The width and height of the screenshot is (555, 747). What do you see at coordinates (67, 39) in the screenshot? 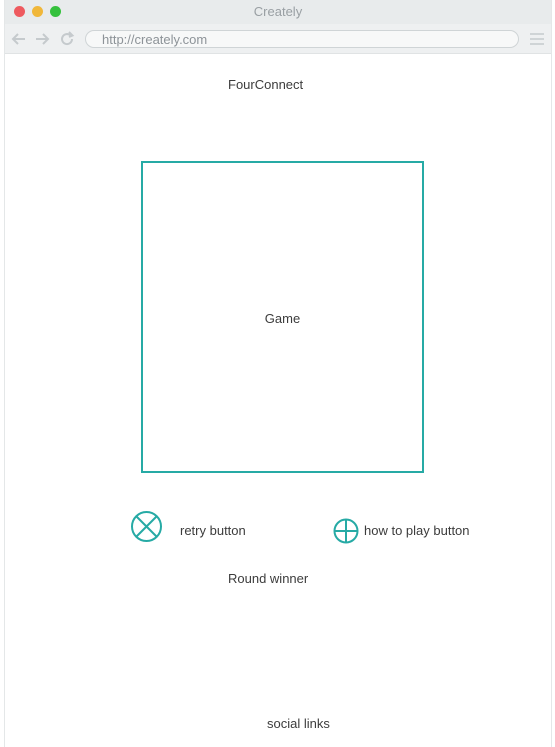
I see `reload-icon` at bounding box center [67, 39].